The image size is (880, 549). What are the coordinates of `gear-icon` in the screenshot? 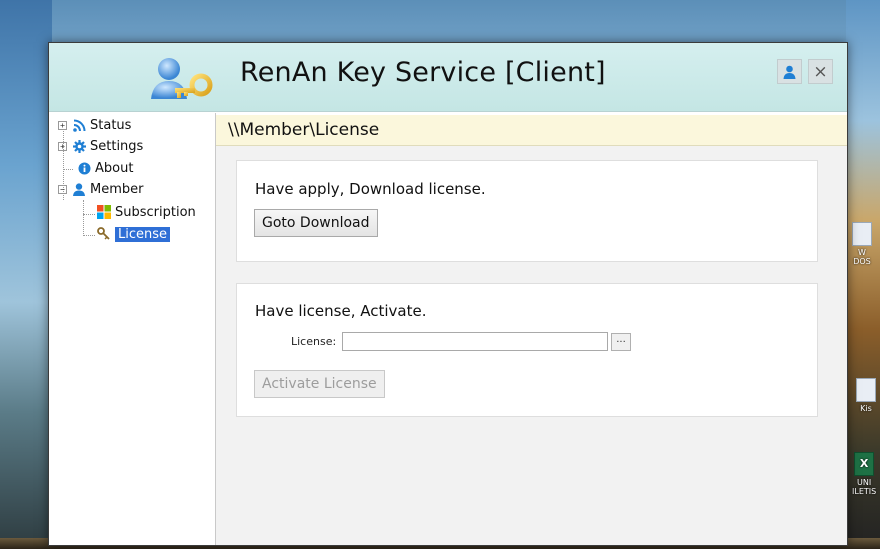 It's located at (79, 146).